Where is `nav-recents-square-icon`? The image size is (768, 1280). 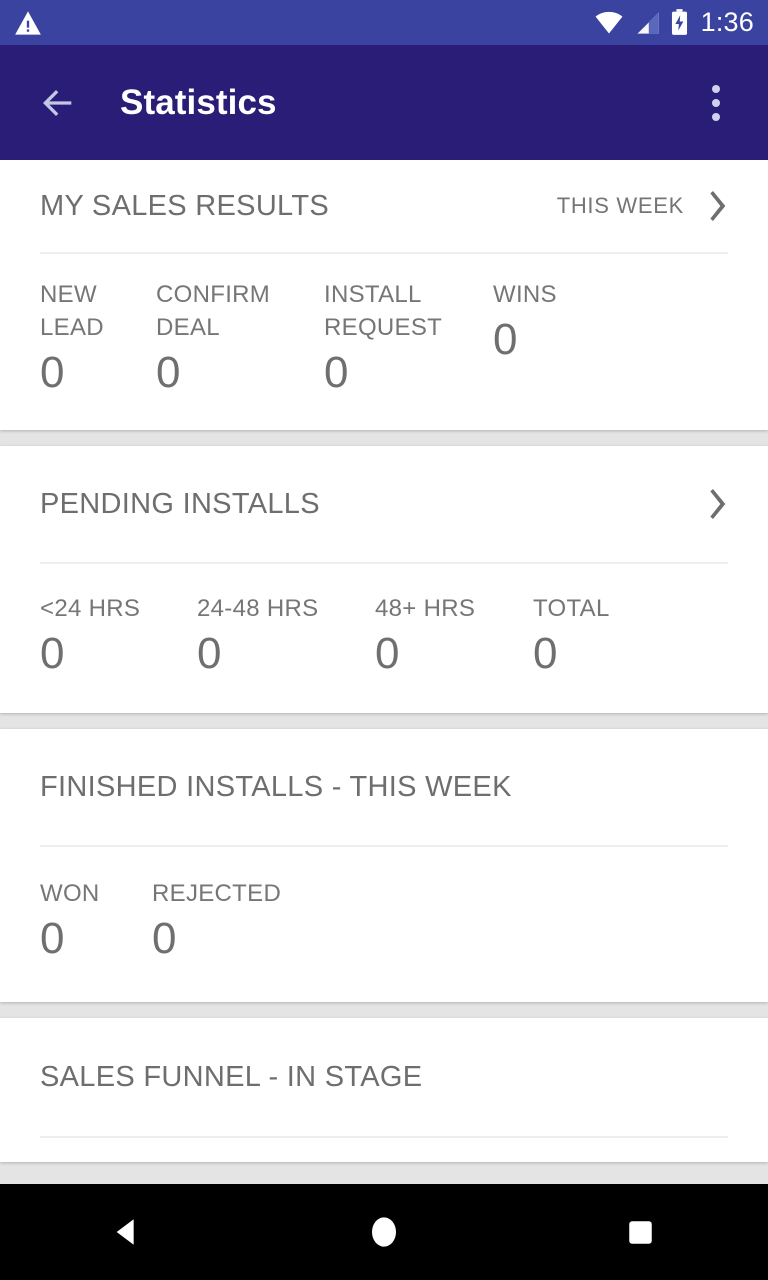
nav-recents-square-icon is located at coordinates (640, 1232).